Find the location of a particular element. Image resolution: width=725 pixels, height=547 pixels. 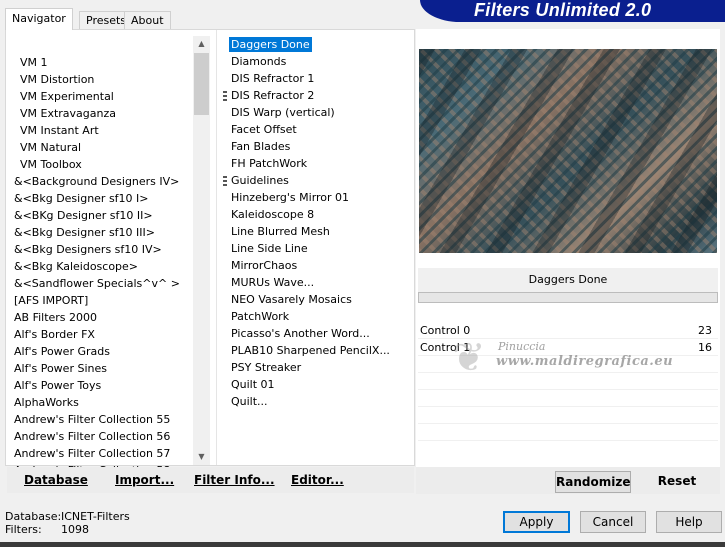

filter-item: PatchWork is located at coordinates (318, 316).